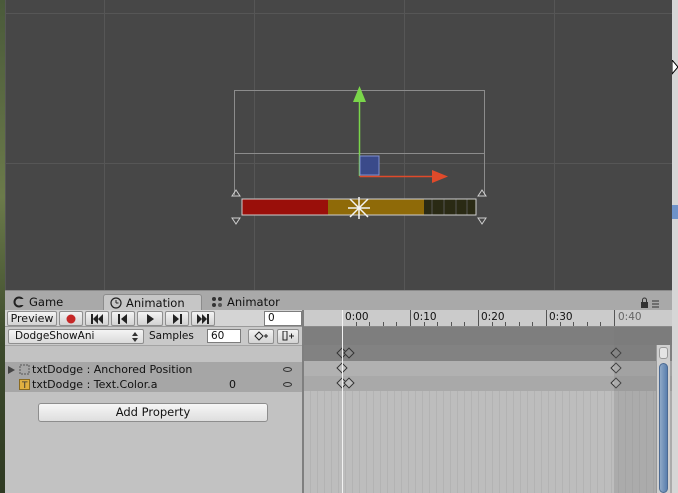  I want to click on scroll-up-button, so click(663, 353).